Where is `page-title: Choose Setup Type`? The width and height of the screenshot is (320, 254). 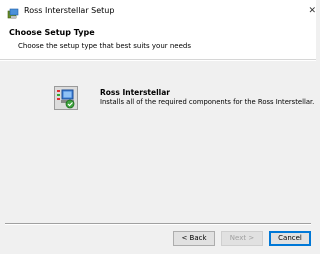
page-title: Choose Setup Type is located at coordinates (52, 32).